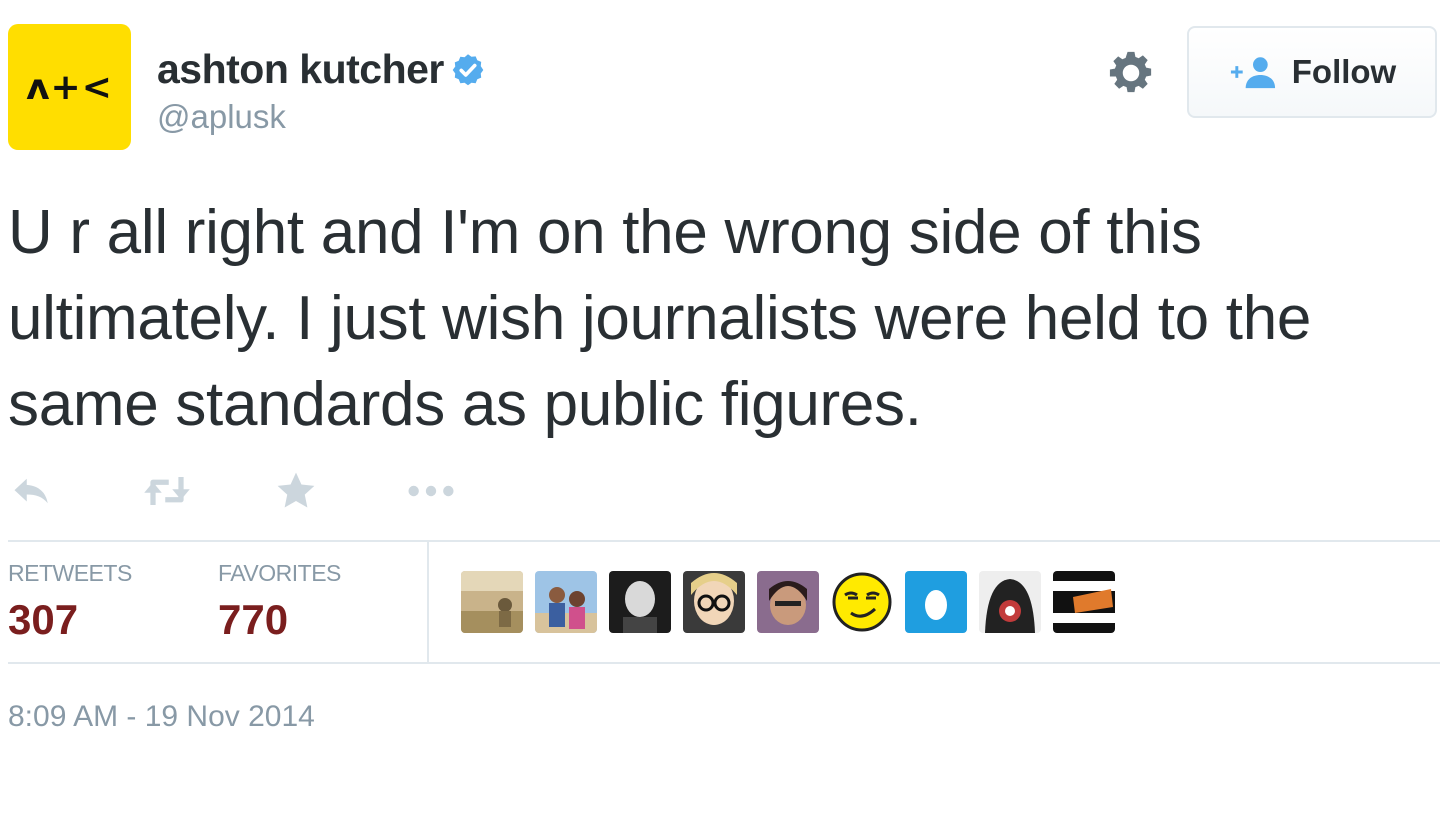  What do you see at coordinates (724, 541) in the screenshot?
I see `stats-top-divider` at bounding box center [724, 541].